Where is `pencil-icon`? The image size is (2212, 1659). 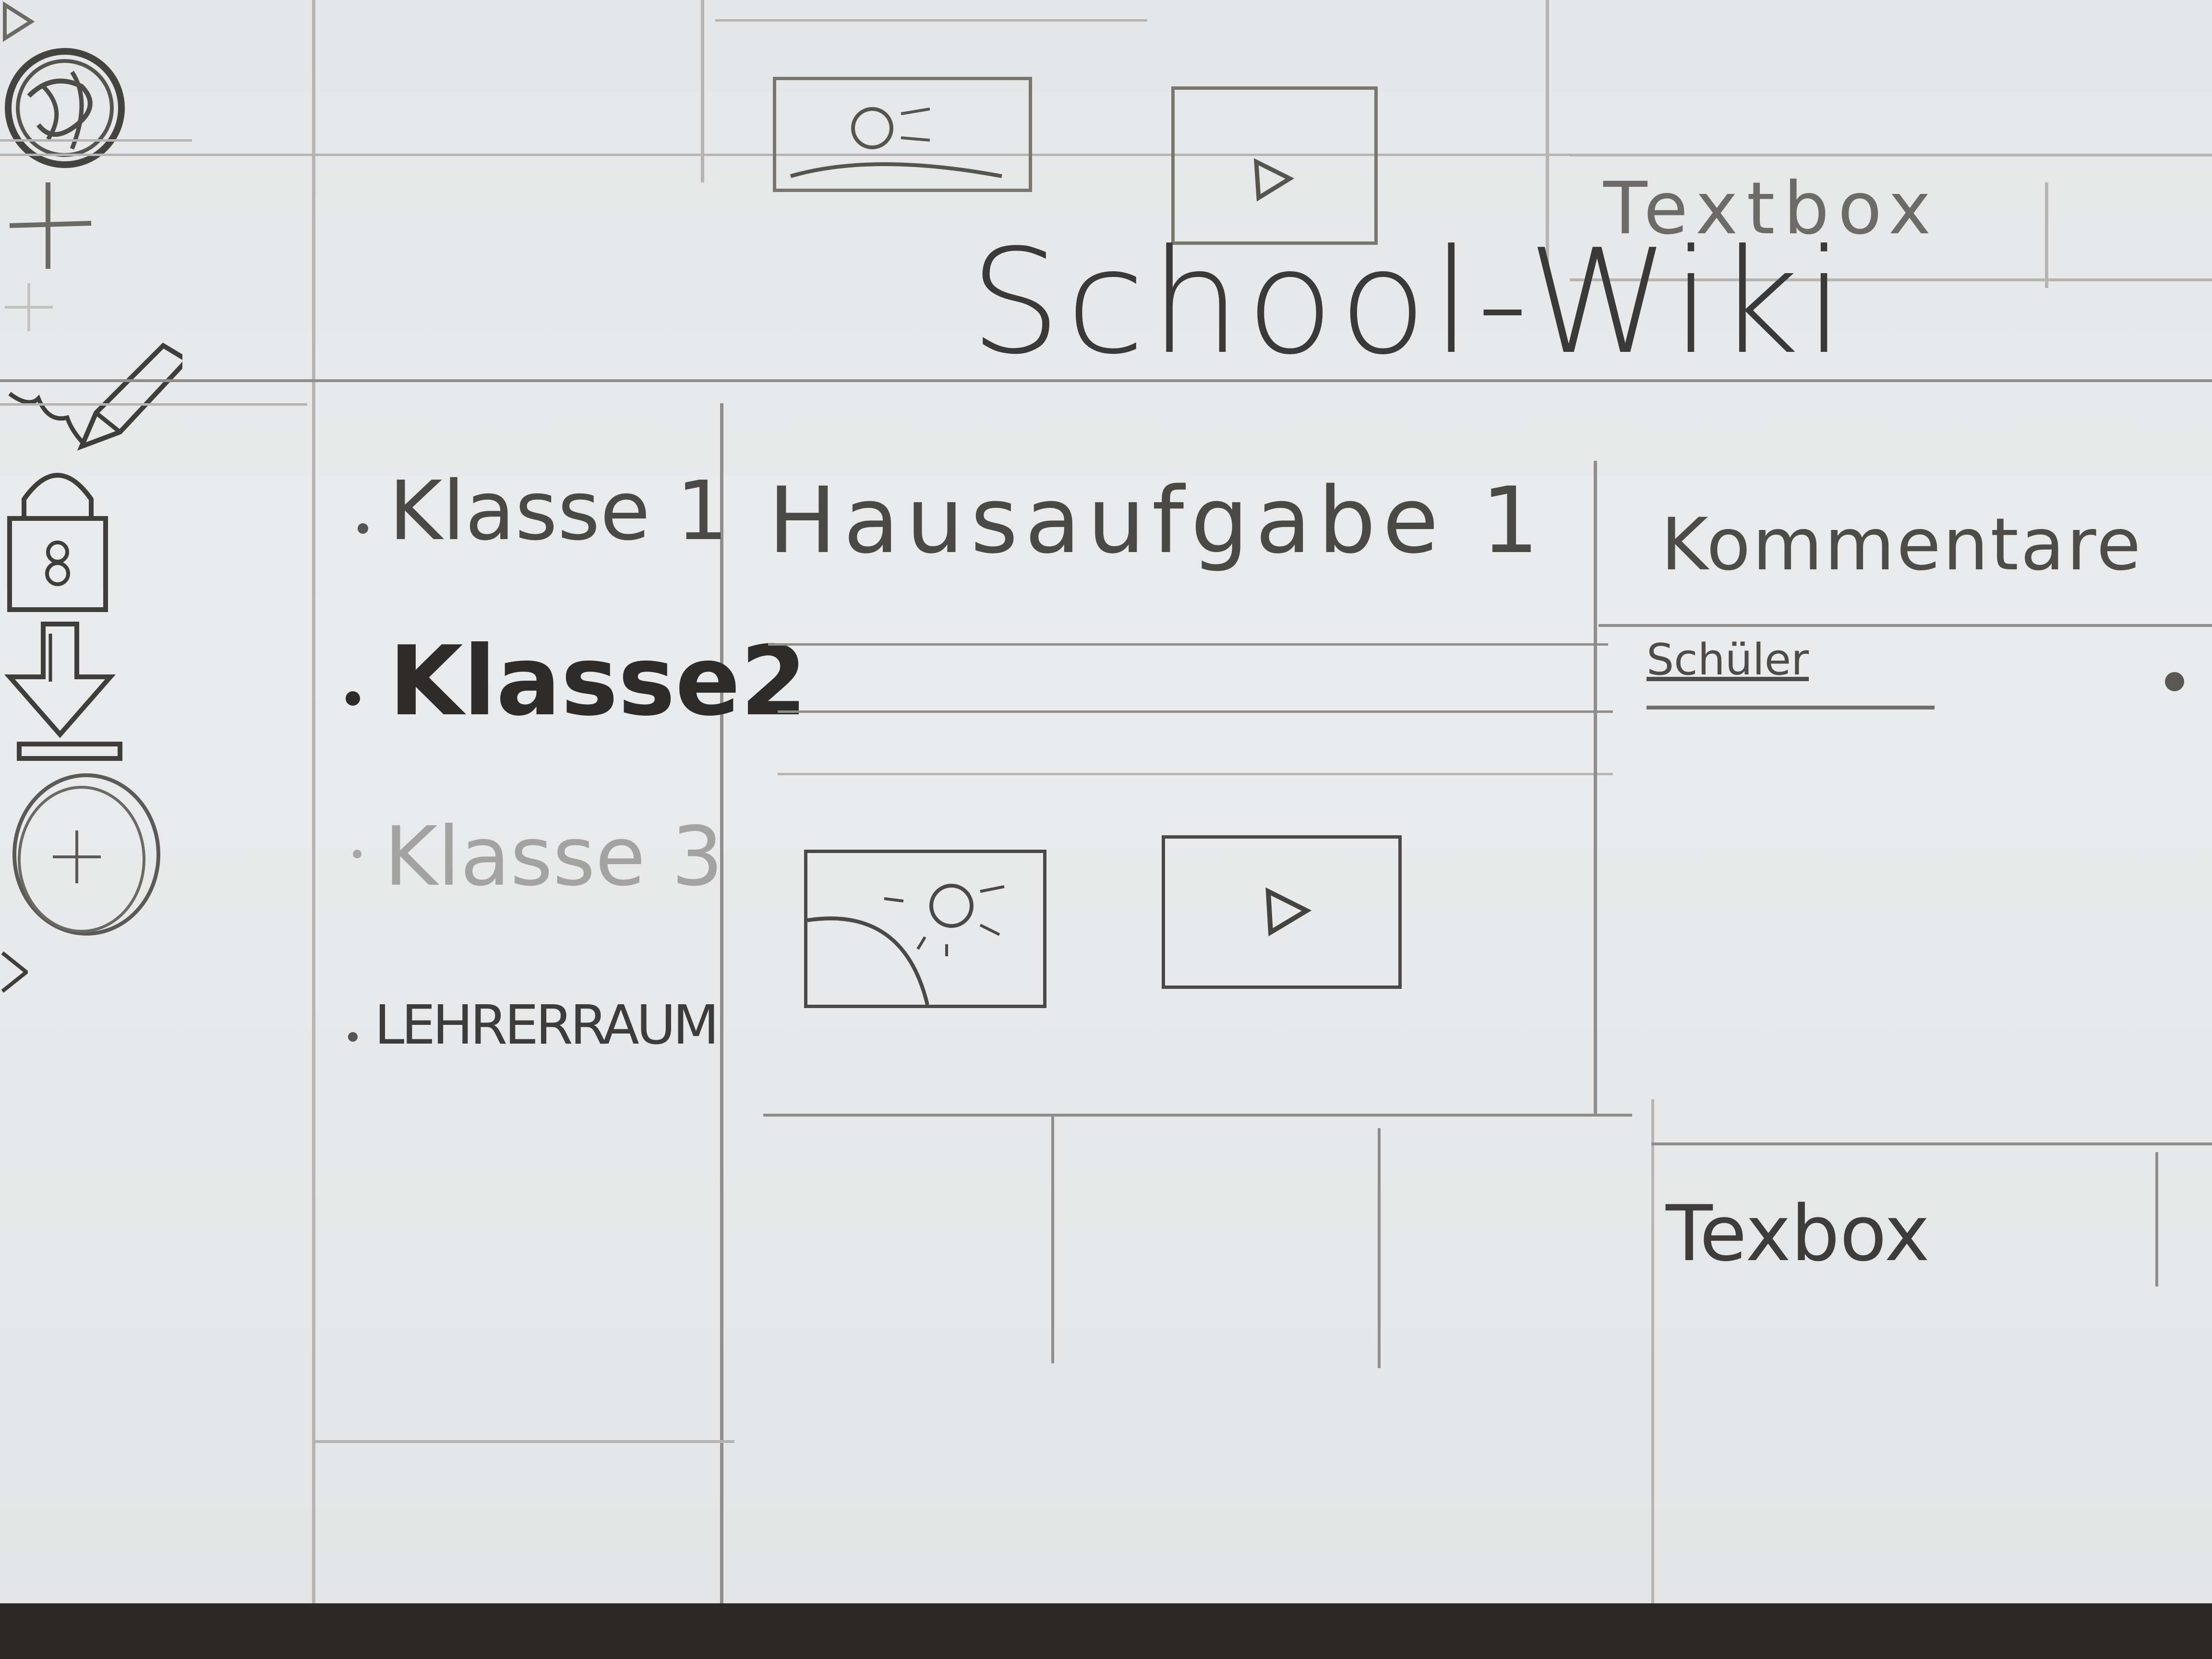
pencil-icon is located at coordinates (95, 396).